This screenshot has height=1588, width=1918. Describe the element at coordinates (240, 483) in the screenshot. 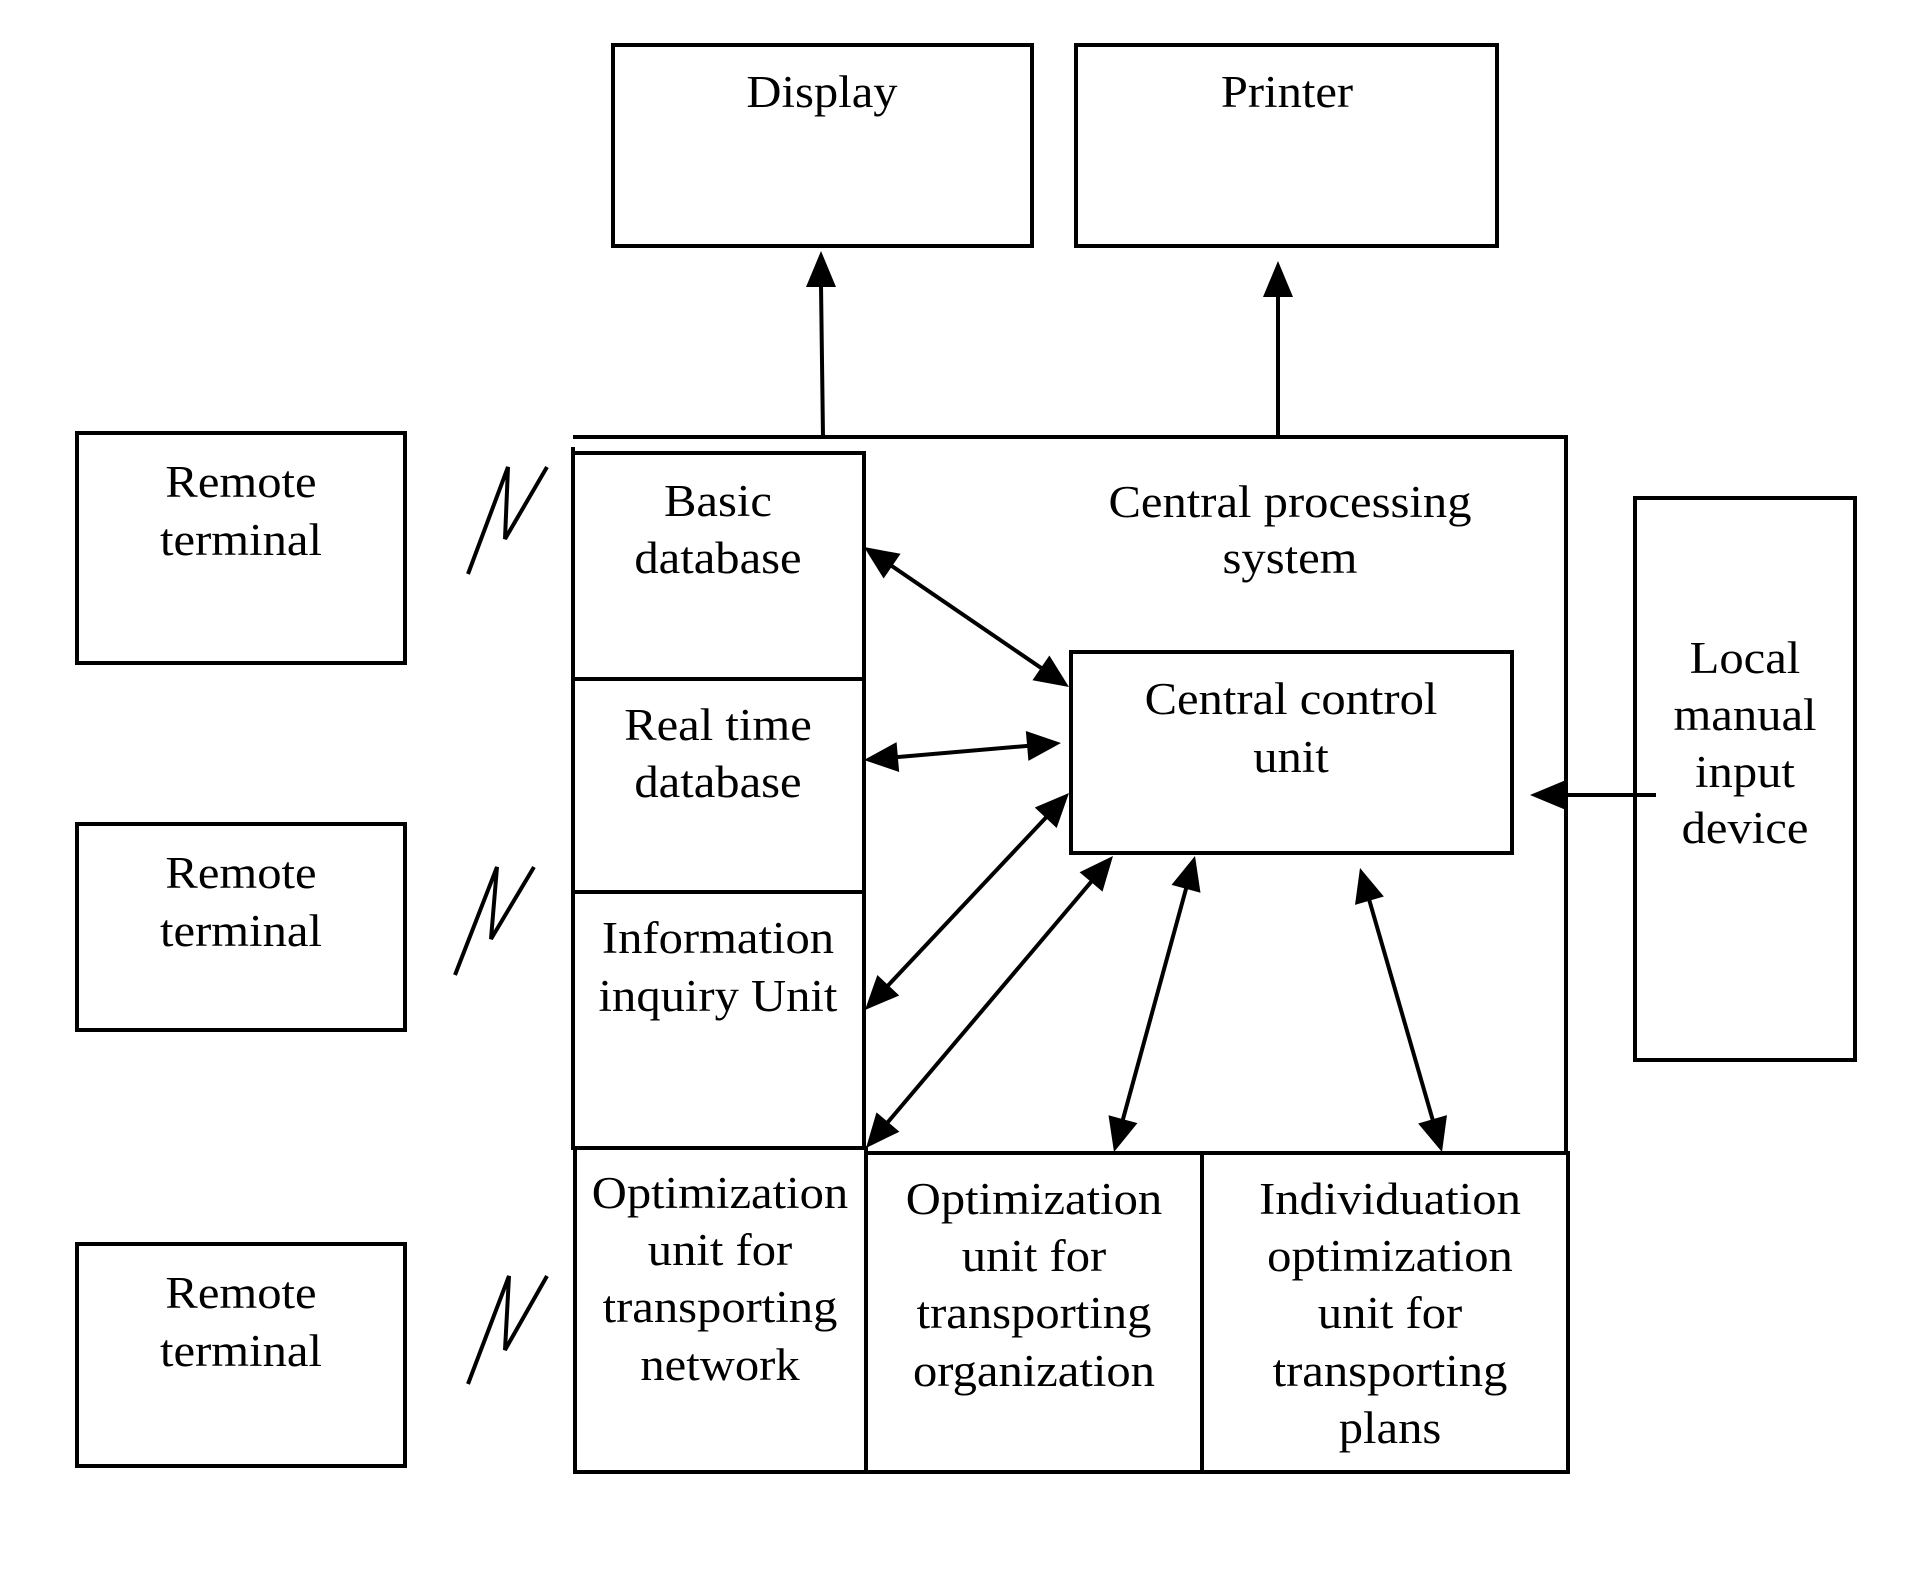

I see `remote-terminal-1-line-1: Remote` at that location.